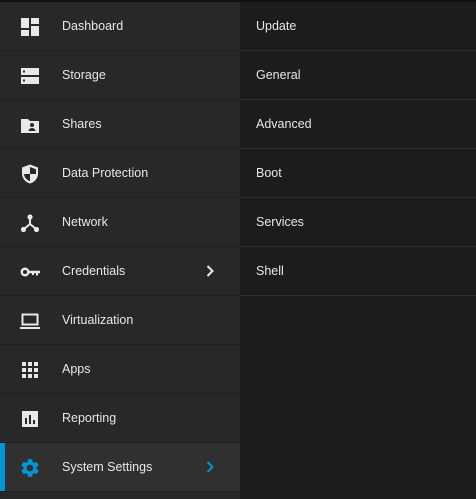  What do you see at coordinates (105, 173) in the screenshot?
I see `sidebar-item-label: Data Protection` at bounding box center [105, 173].